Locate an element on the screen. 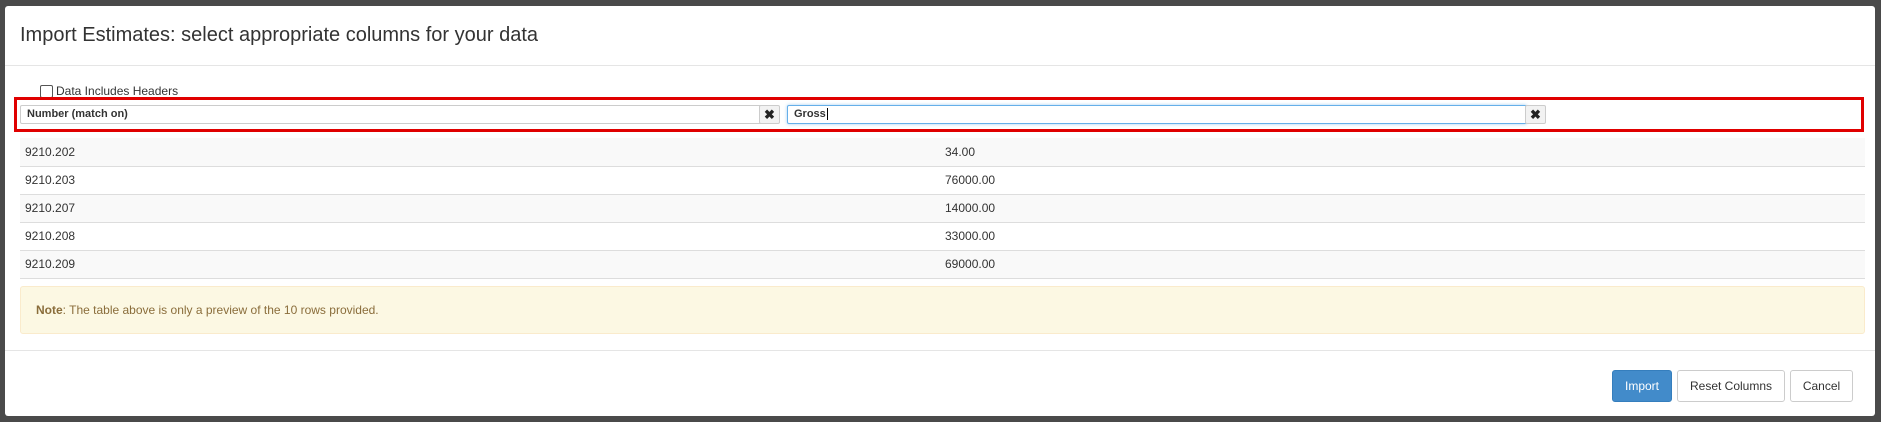  clear-column-gross-button: ✖ is located at coordinates (1535, 114).